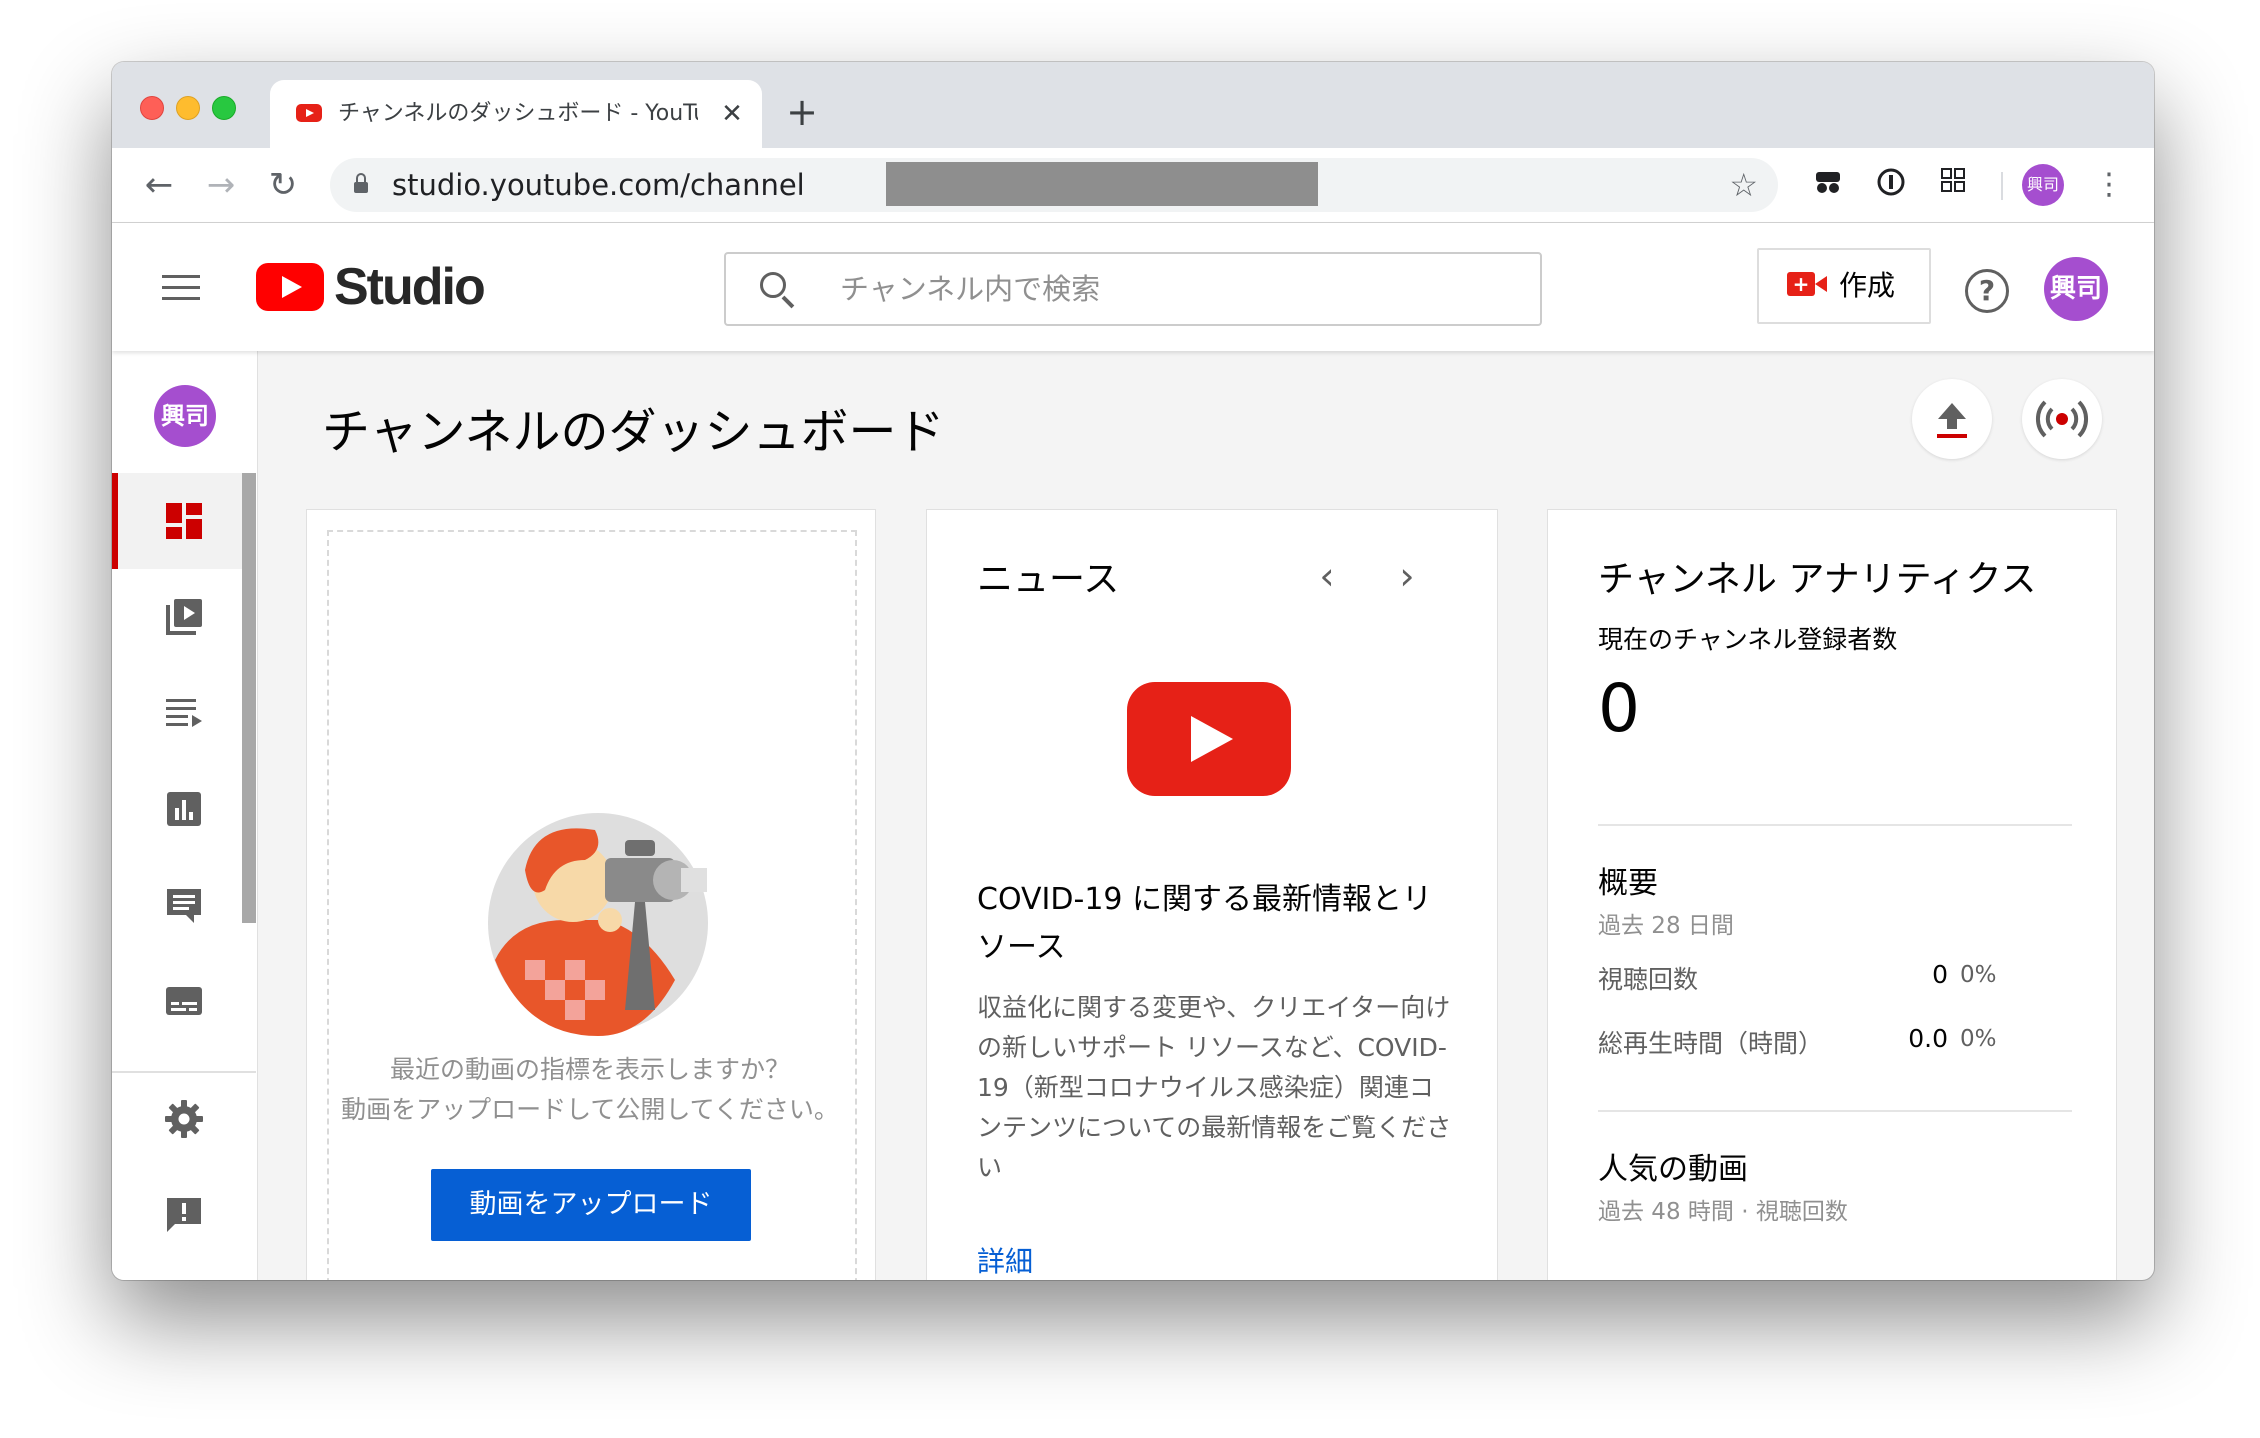 This screenshot has width=2260, height=1438. Describe the element at coordinates (290, 287) in the screenshot. I see `youtube-logo-icon` at that location.